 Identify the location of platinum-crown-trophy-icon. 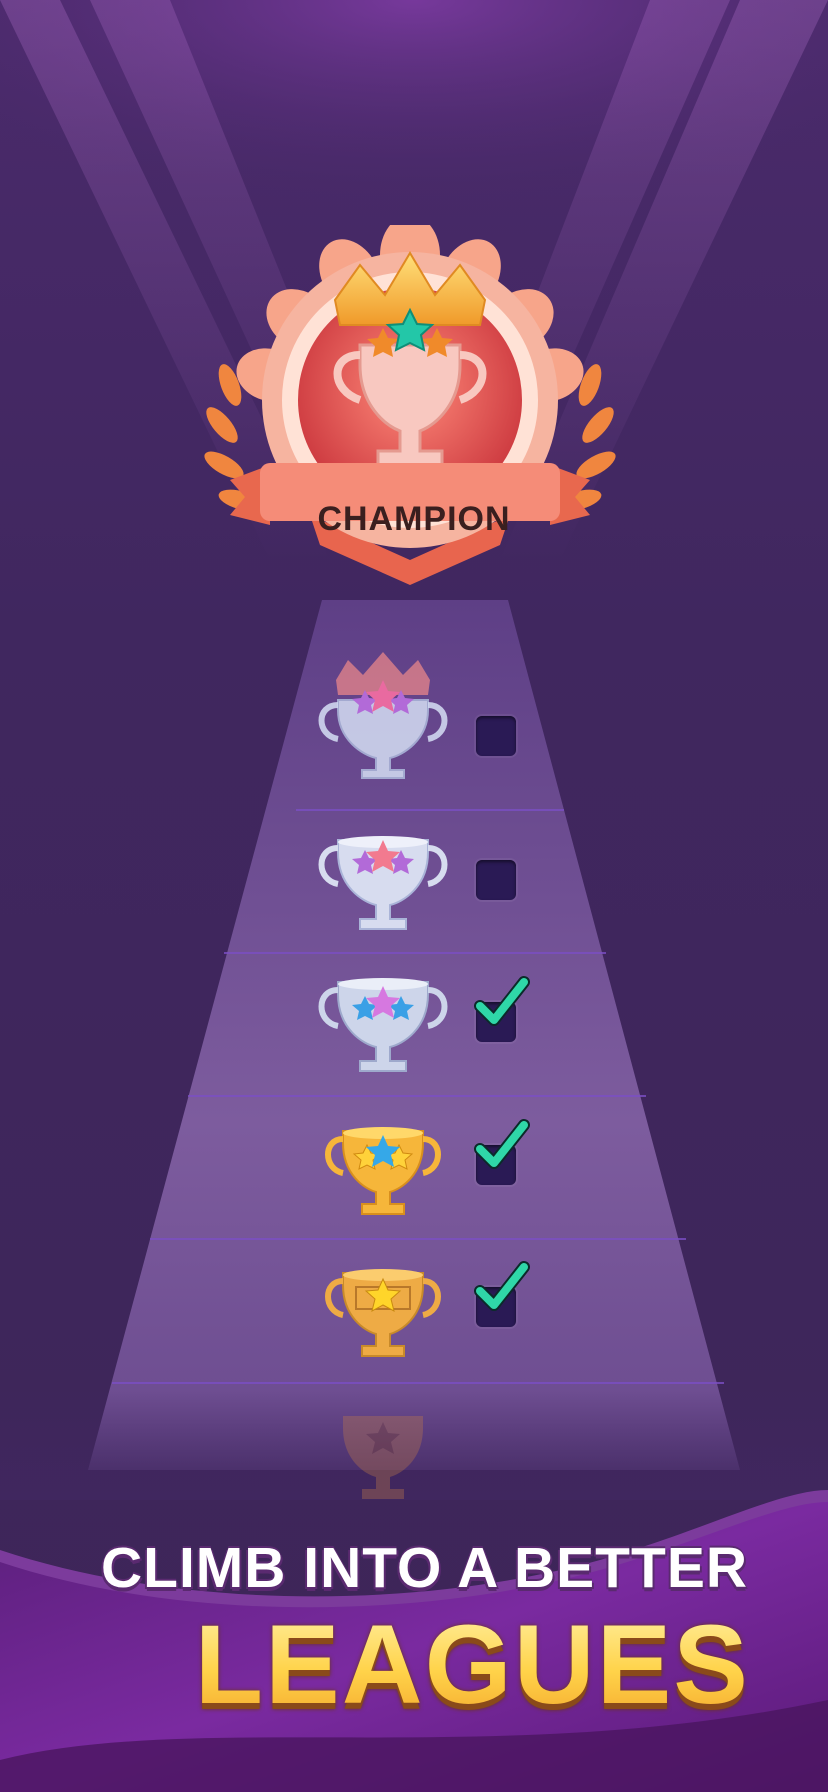
(383, 715).